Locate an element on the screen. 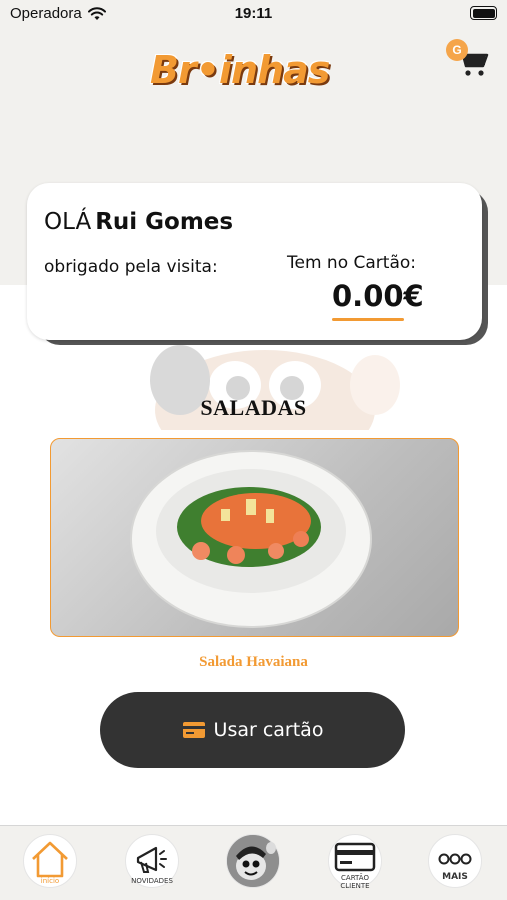 The width and height of the screenshot is (507, 900). battery-icon is located at coordinates (483, 13).